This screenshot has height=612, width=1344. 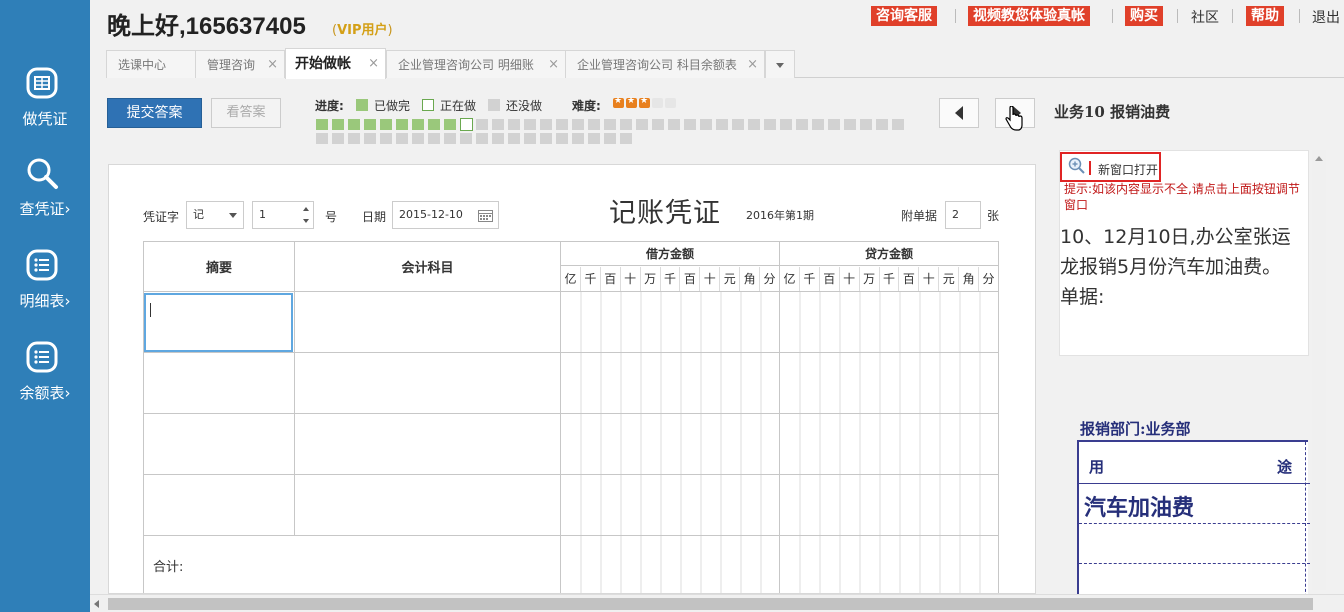 What do you see at coordinates (306, 209) in the screenshot?
I see `stepper-up-icon` at bounding box center [306, 209].